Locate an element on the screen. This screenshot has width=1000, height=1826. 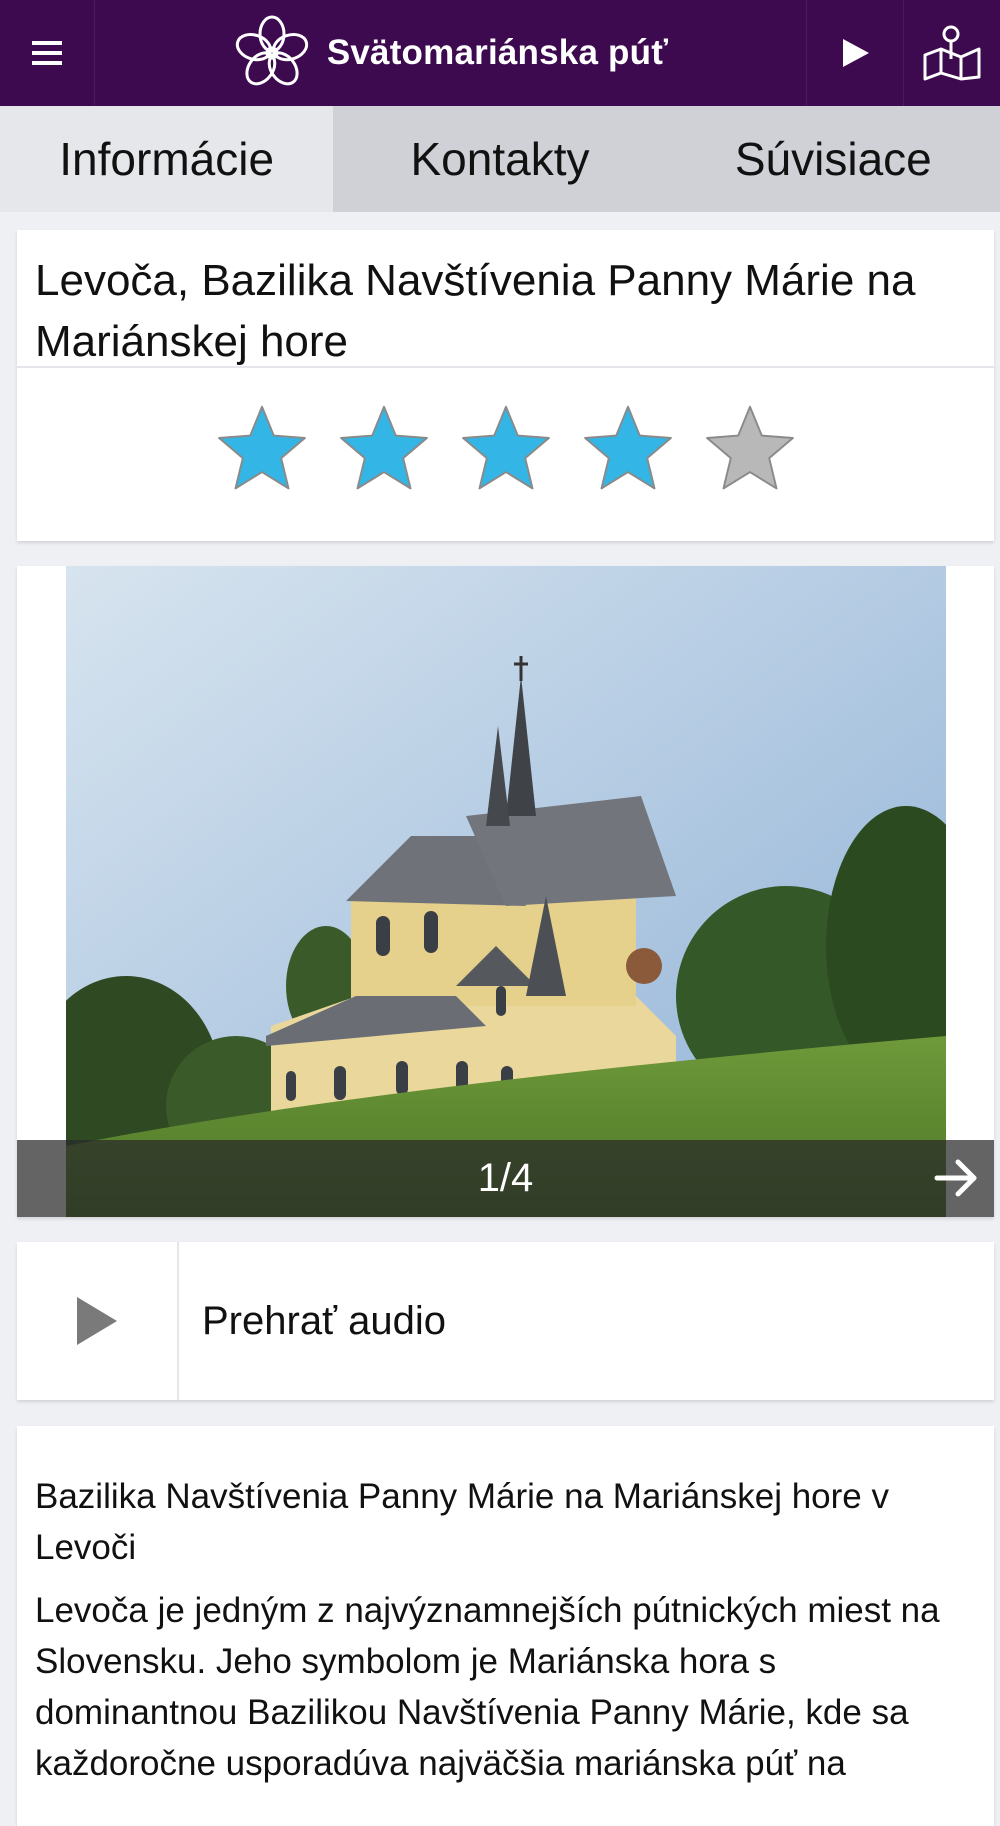
arrow-right-icon is located at coordinates (955, 1178).